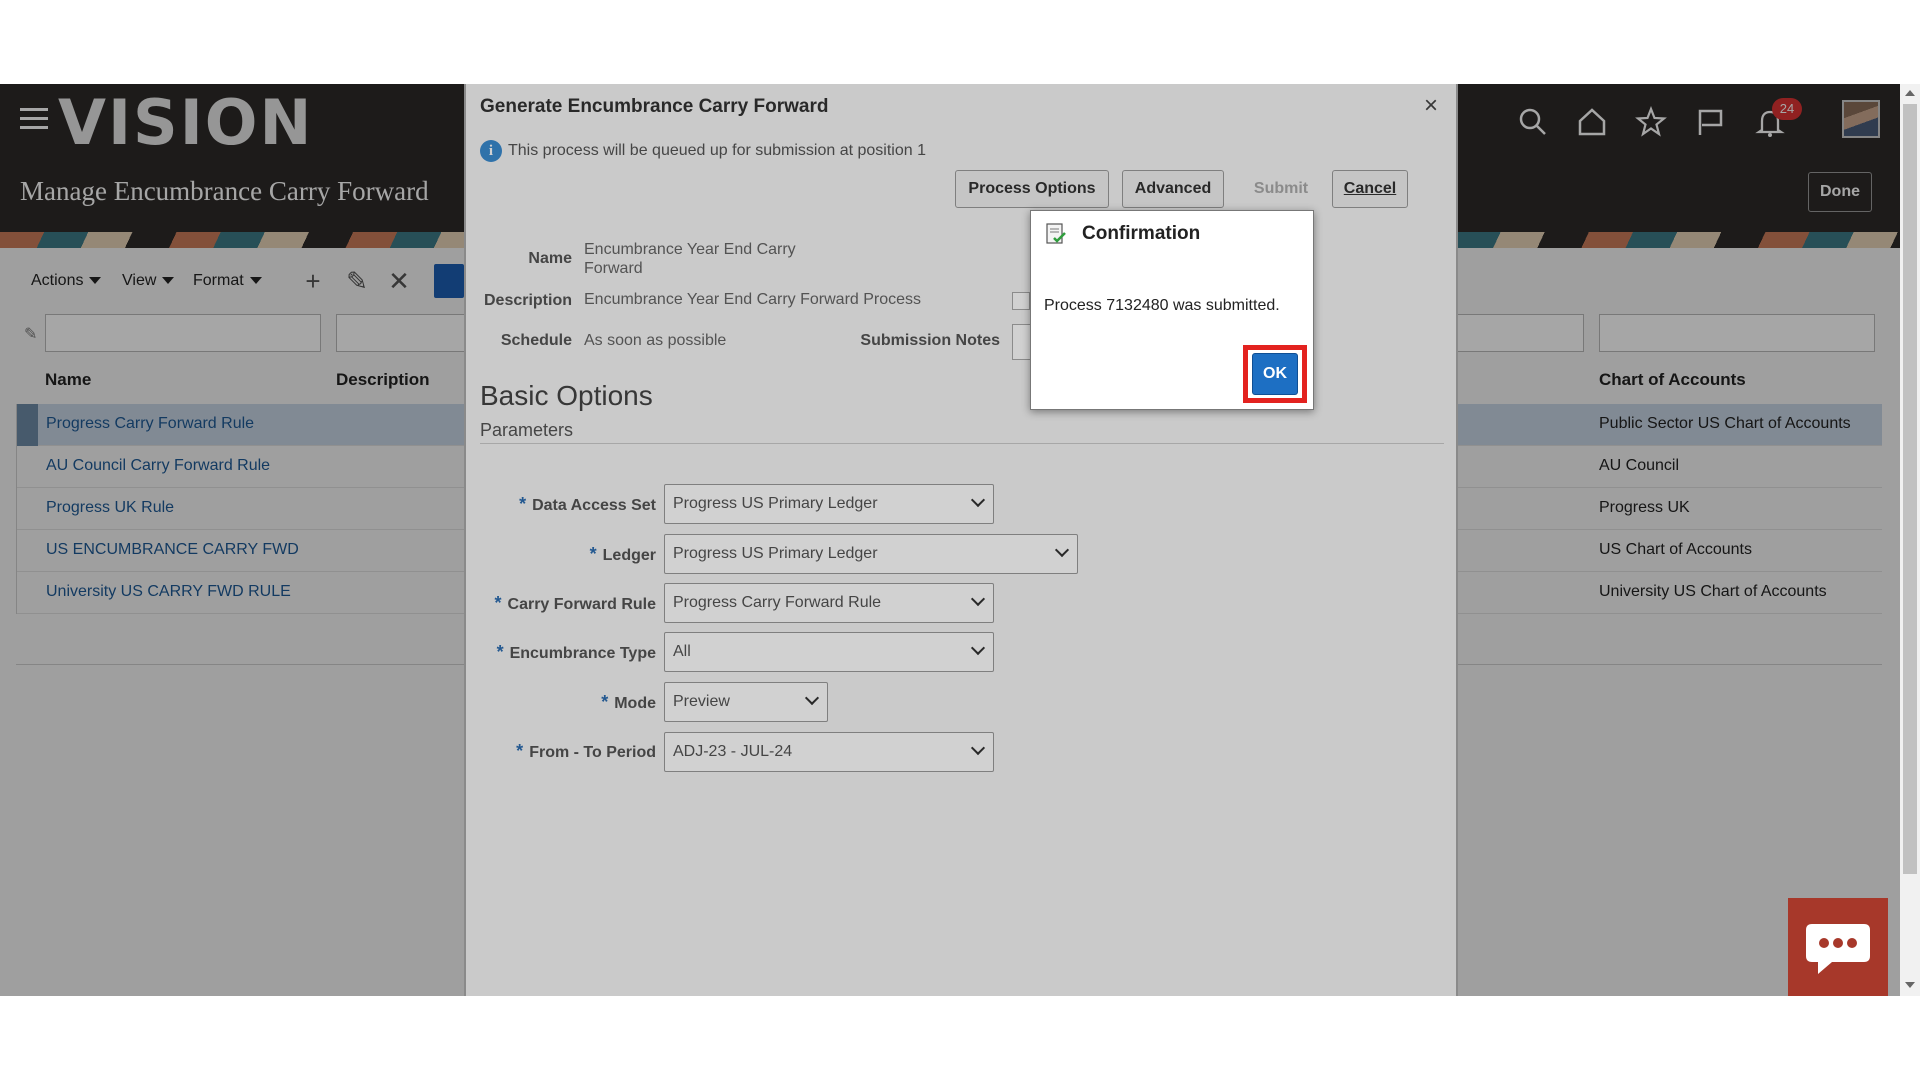 The image size is (1920, 1080). I want to click on confirmation-title: Confirmation, so click(1141, 233).